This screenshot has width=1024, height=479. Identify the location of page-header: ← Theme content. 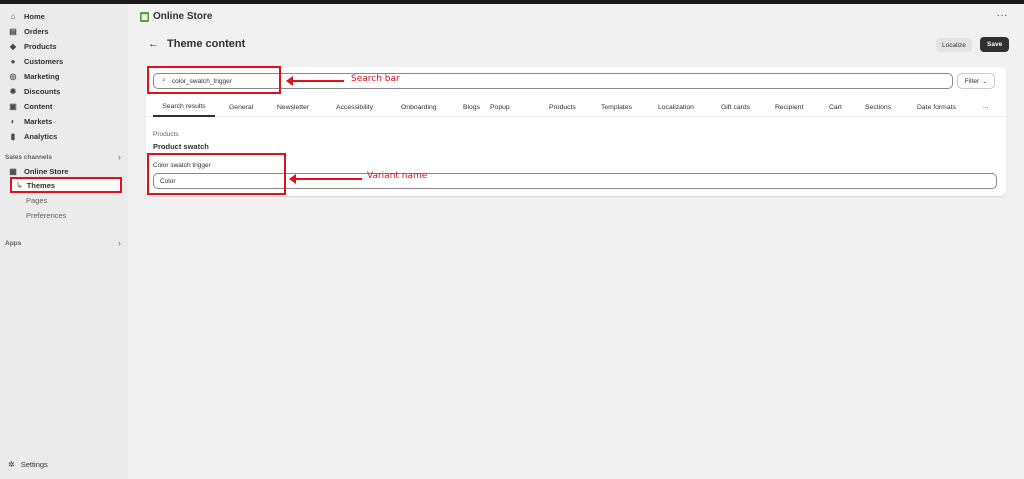
(196, 44).